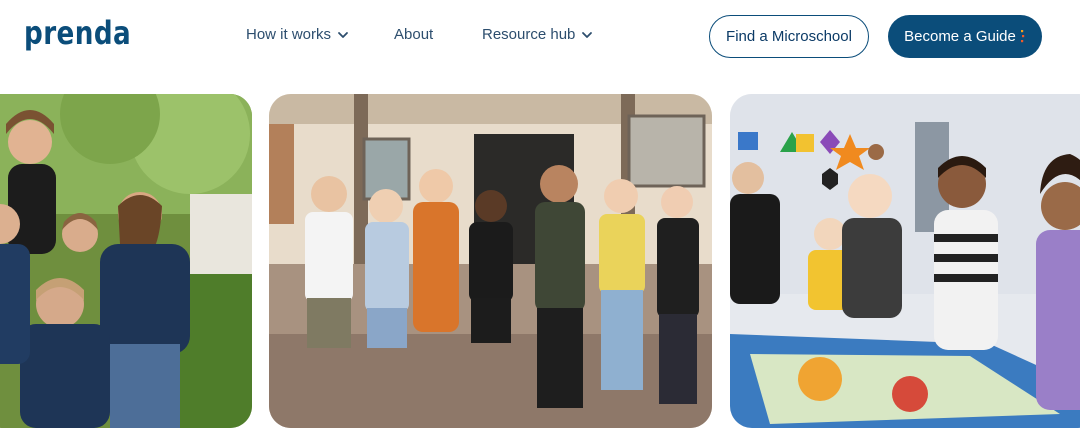 This screenshot has width=1080, height=434. I want to click on nav-resource-hub: Resource hub, so click(537, 34).